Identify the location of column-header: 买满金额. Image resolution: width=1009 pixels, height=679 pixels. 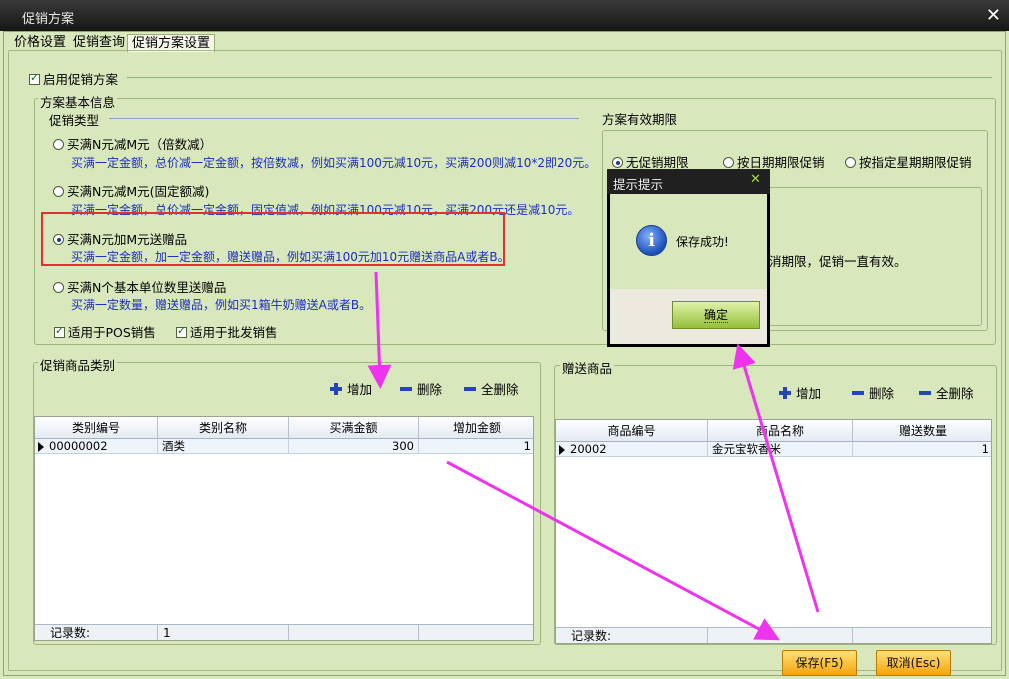
(354, 428).